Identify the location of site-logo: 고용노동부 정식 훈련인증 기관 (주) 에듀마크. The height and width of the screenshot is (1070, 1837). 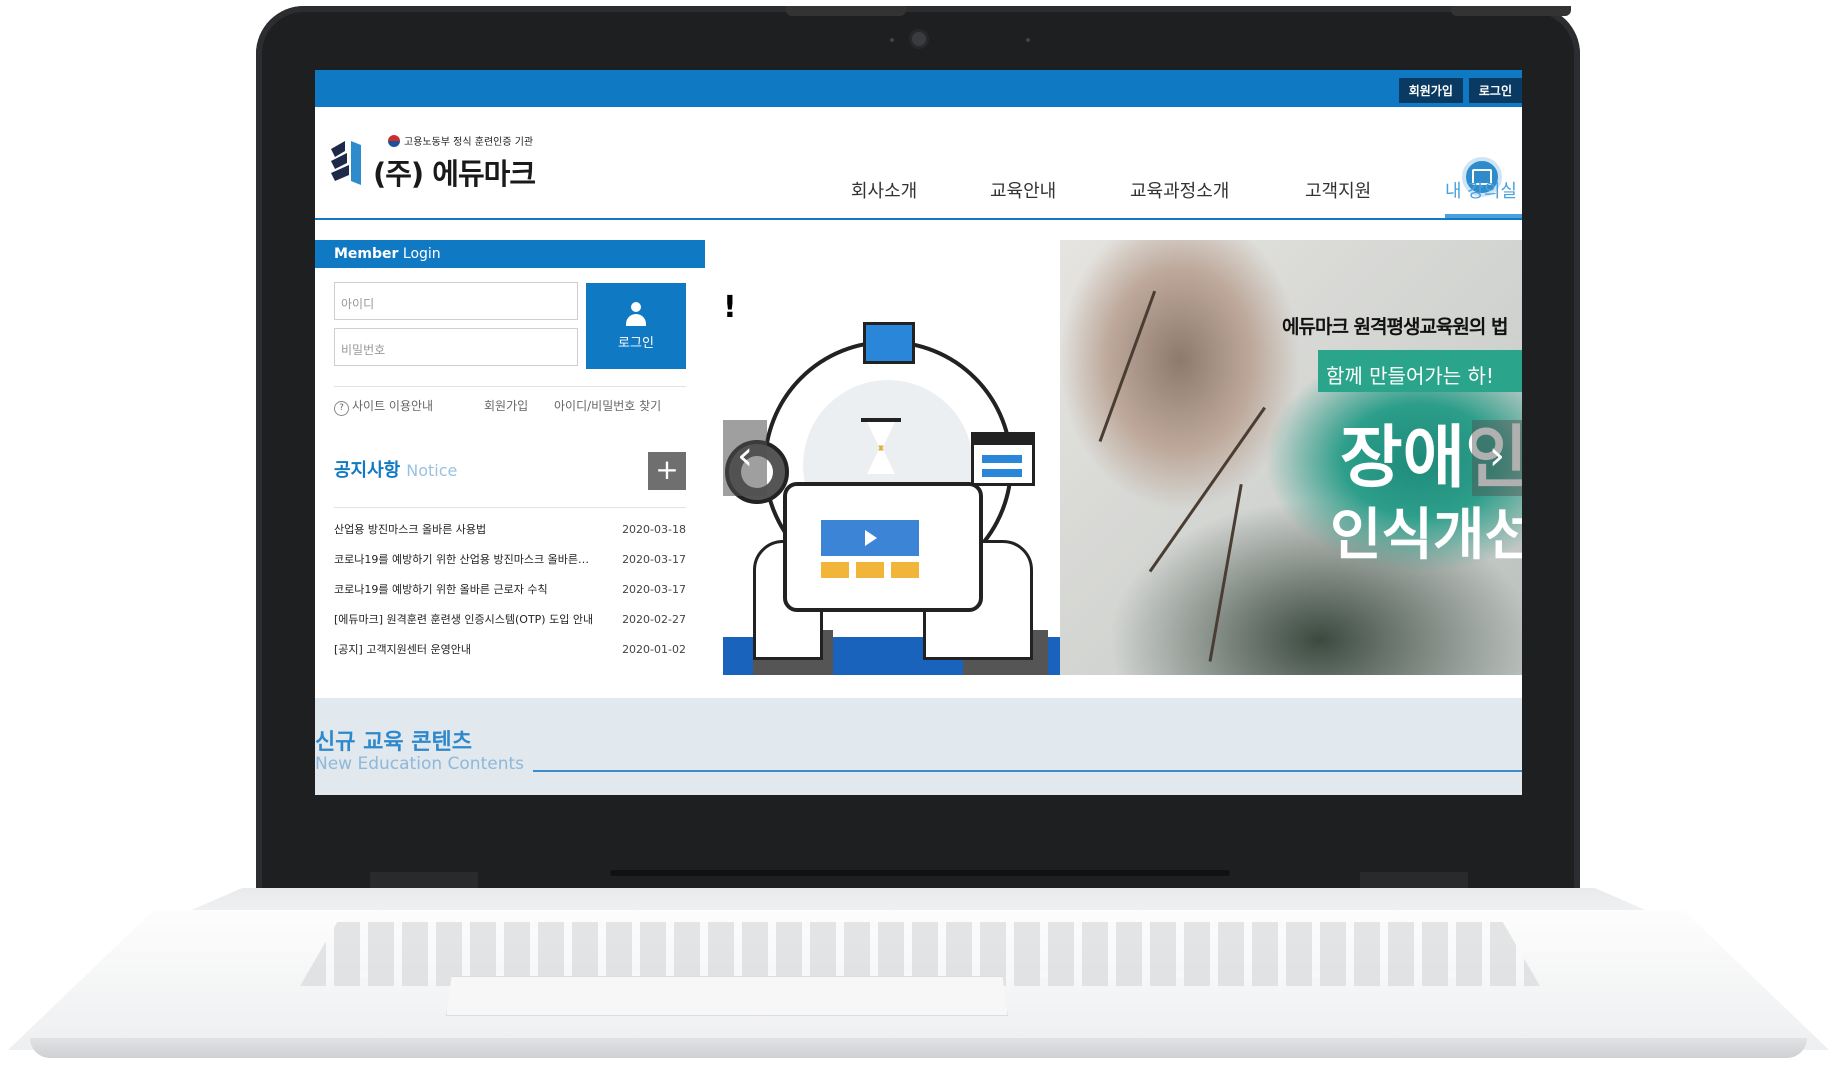
(433, 163).